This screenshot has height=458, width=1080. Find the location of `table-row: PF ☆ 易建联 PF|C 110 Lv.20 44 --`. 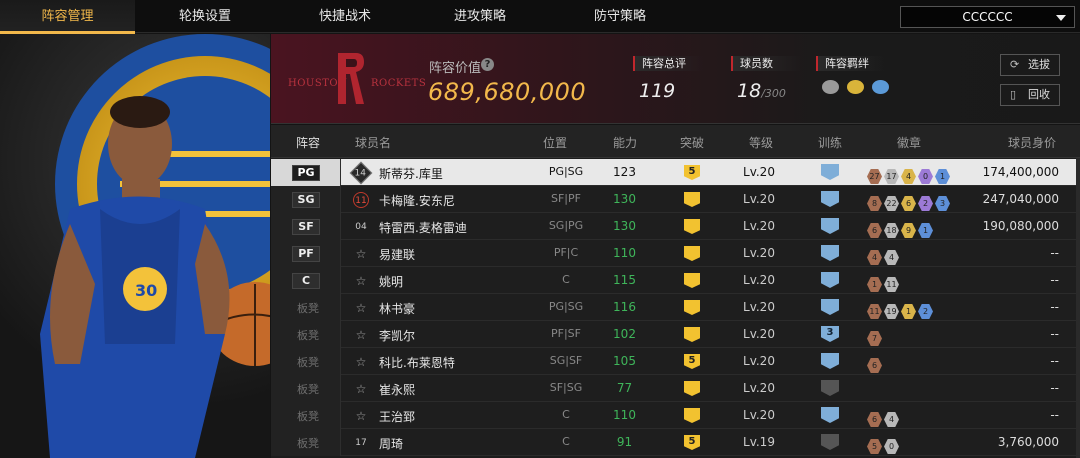

table-row: PF ☆ 易建联 PF|C 110 Lv.20 44 -- is located at coordinates (675, 253).